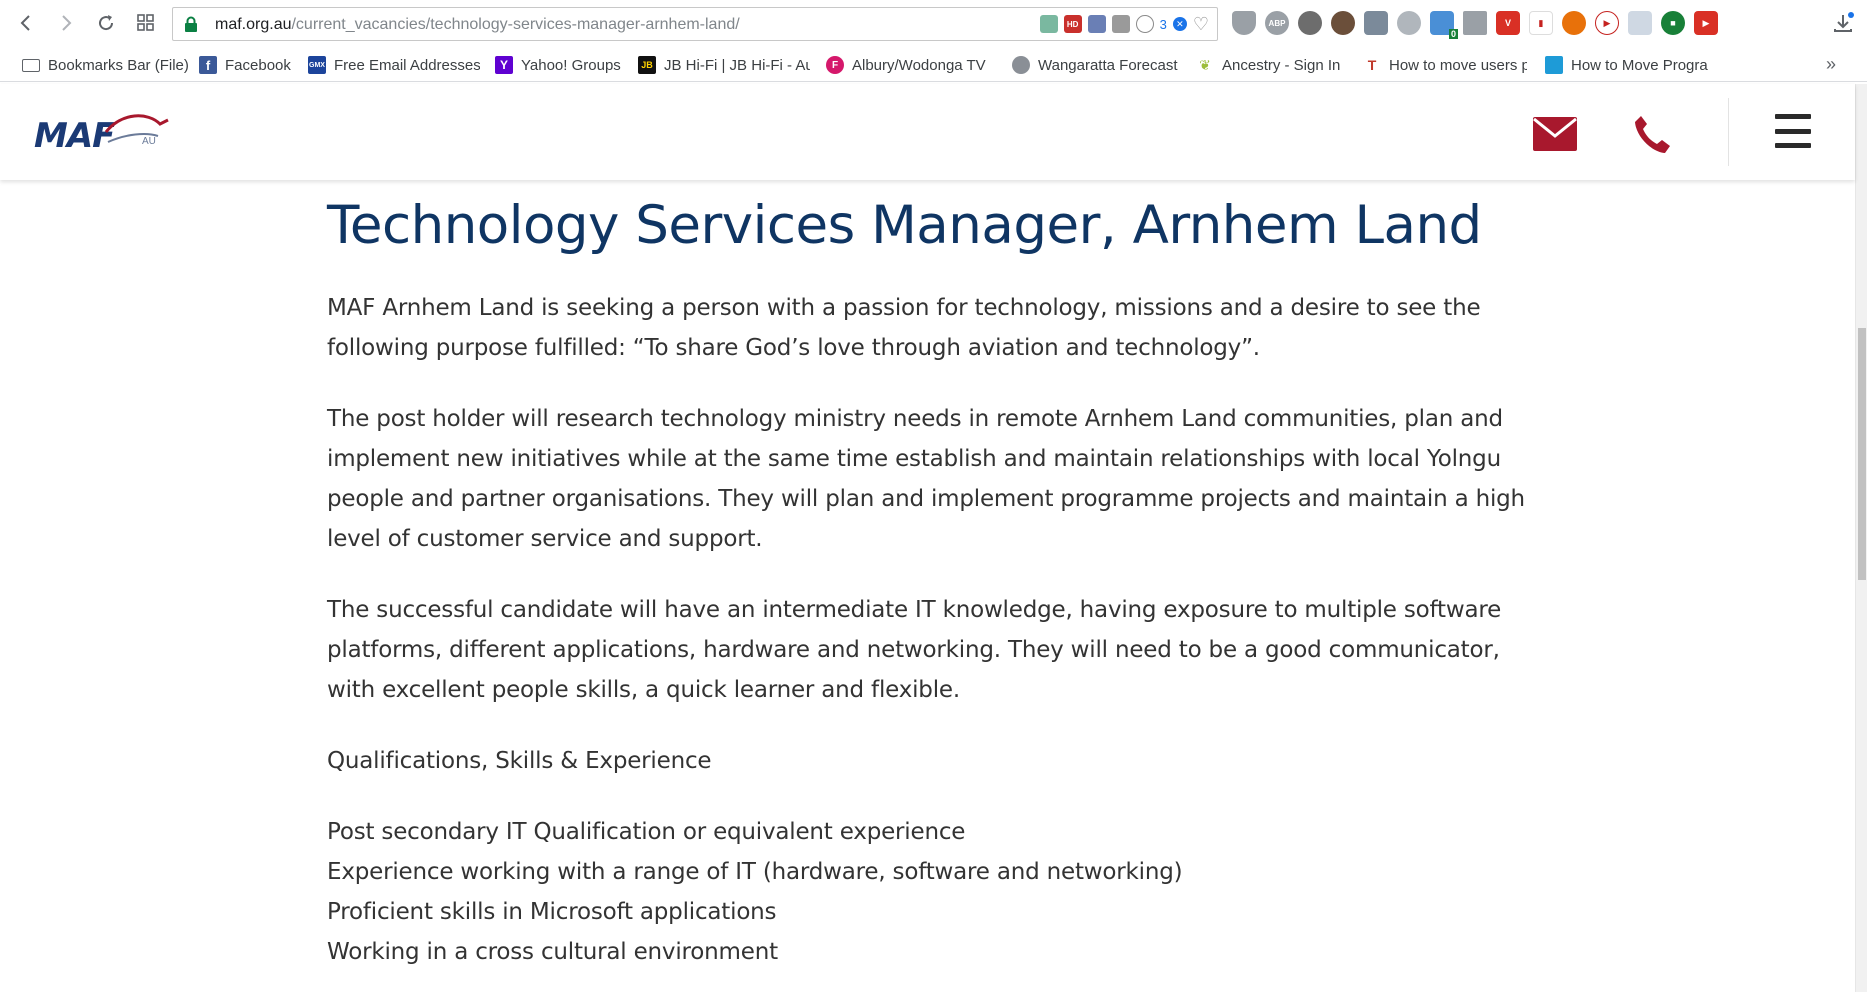 This screenshot has width=1867, height=992. What do you see at coordinates (1048, 24) in the screenshot?
I see `cube-extension-icon` at bounding box center [1048, 24].